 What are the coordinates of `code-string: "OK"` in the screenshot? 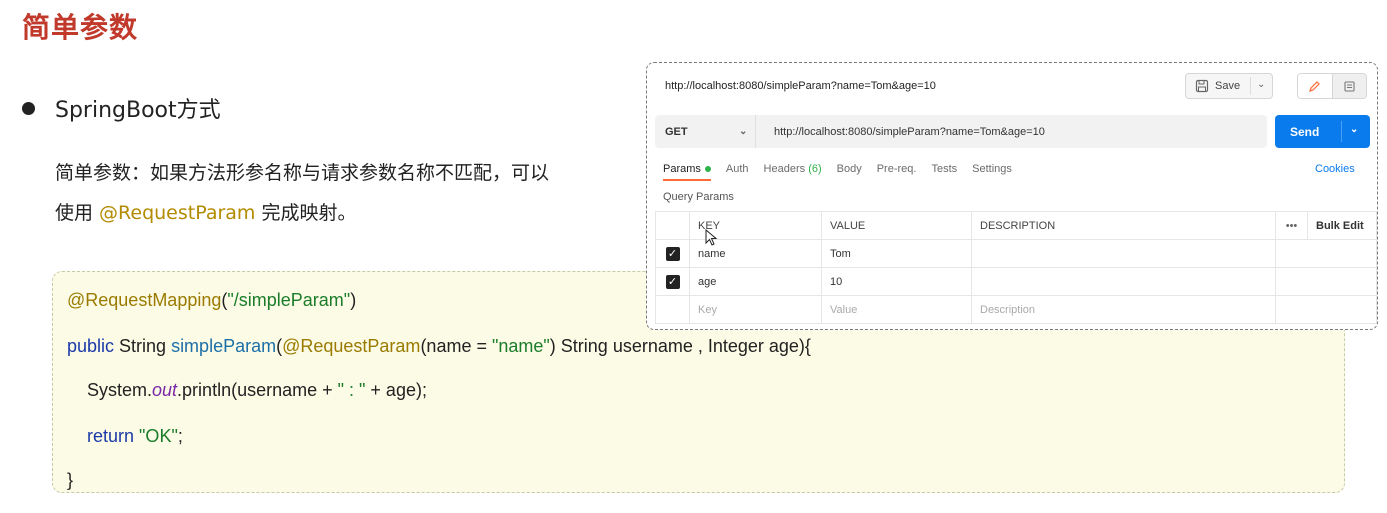 It's located at (158, 436).